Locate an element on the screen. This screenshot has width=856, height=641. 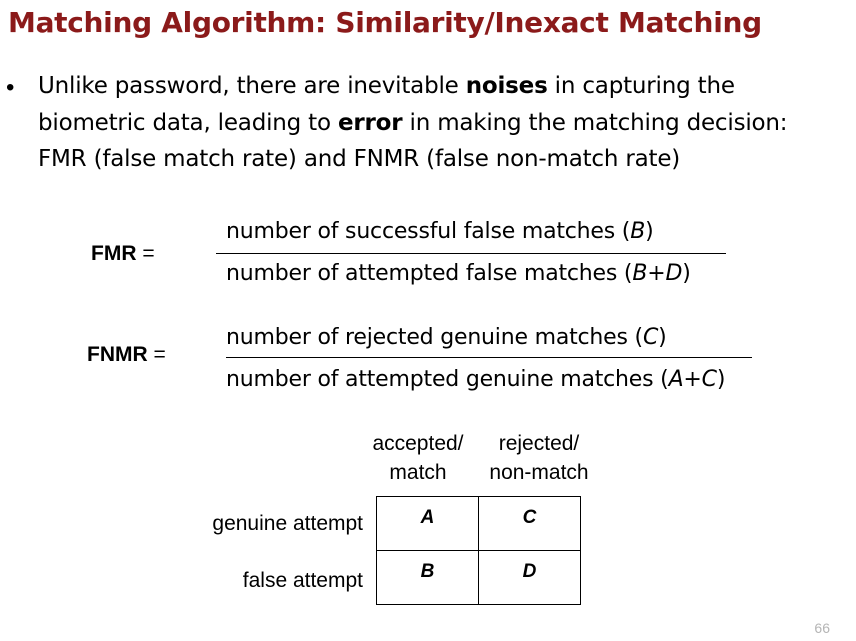
confusion-matrix: A C B D is located at coordinates (478, 550).